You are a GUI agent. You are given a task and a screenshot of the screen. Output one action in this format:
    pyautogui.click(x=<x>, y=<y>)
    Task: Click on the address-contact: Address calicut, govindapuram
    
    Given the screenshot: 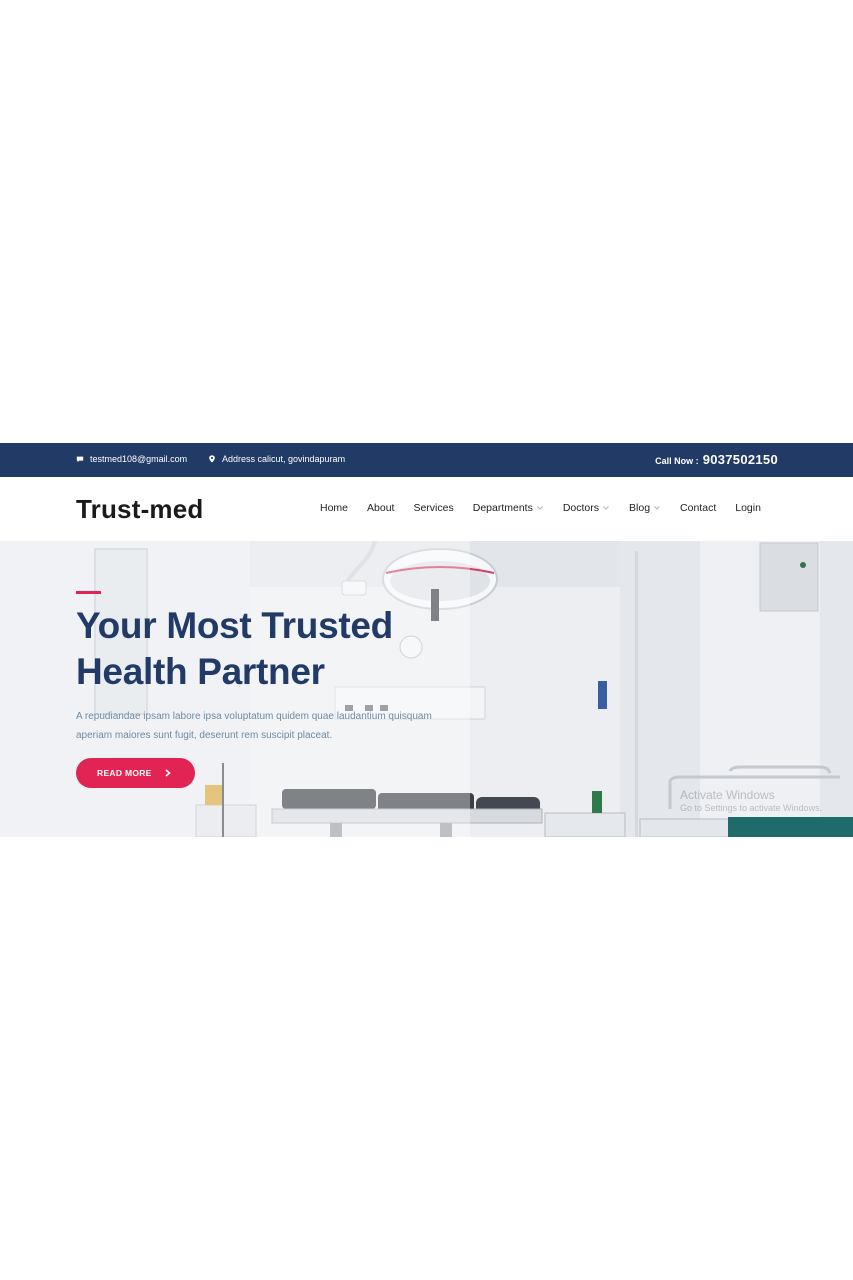 What is the action you would take?
    pyautogui.click(x=276, y=459)
    